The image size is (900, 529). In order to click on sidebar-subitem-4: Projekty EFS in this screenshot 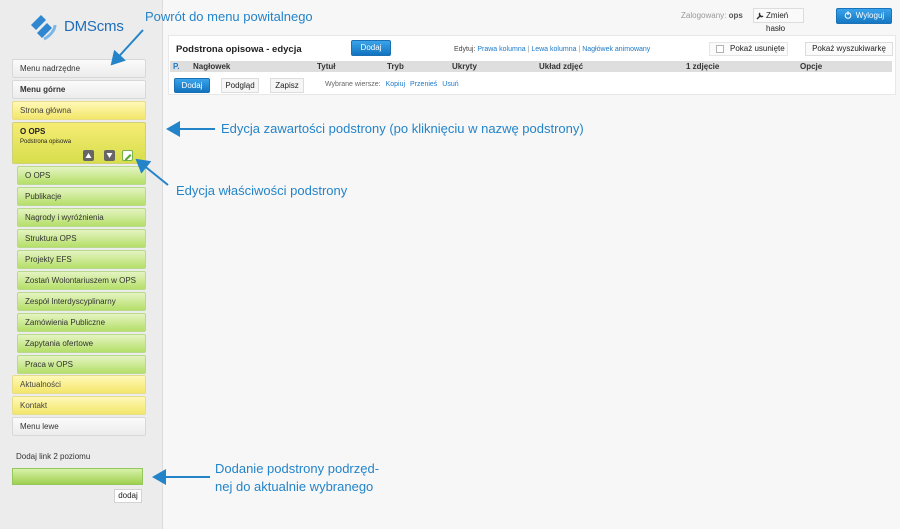, I will do `click(81, 259)`.